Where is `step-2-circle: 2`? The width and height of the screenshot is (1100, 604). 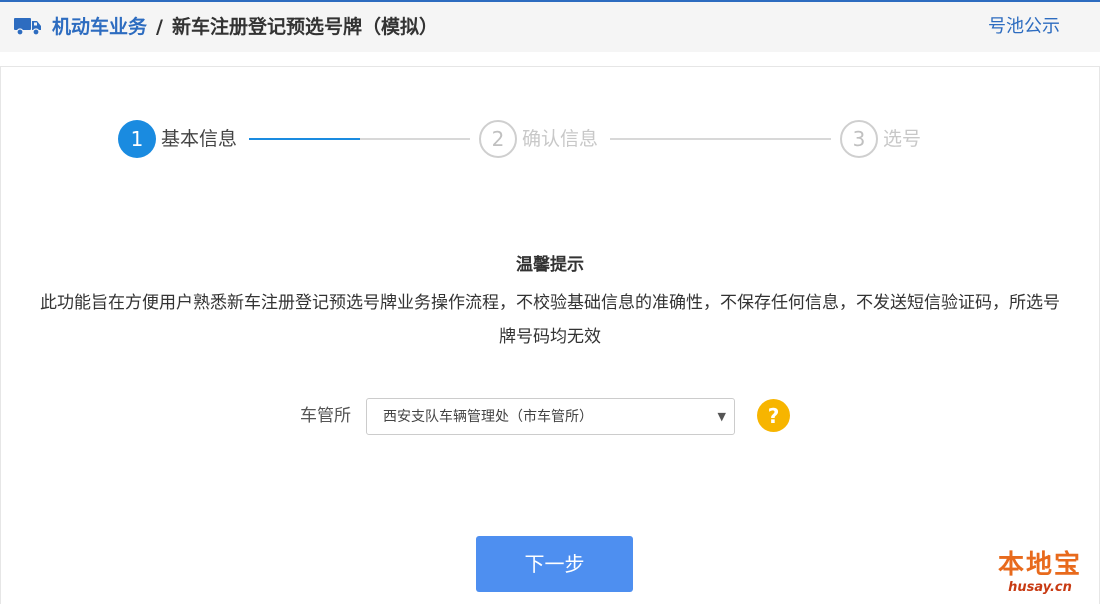
step-2-circle: 2 is located at coordinates (498, 139).